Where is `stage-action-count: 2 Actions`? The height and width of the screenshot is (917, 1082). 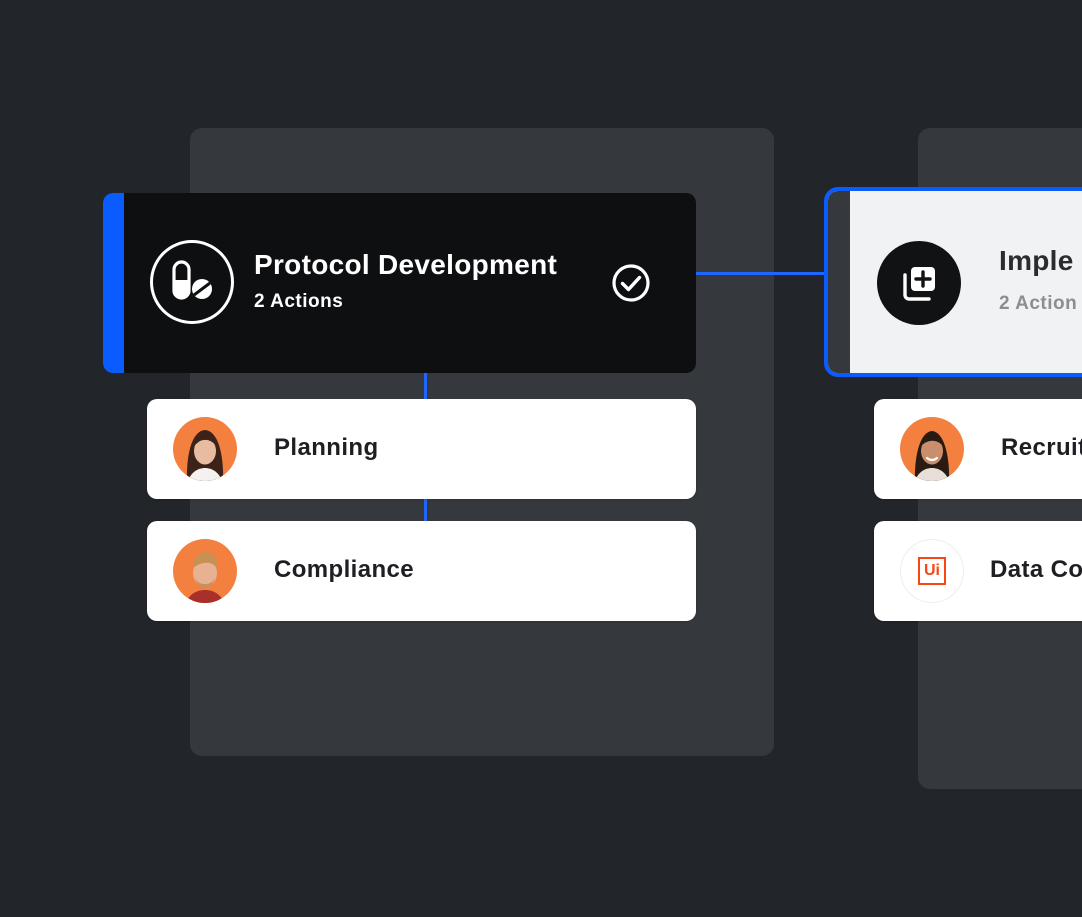 stage-action-count: 2 Actions is located at coordinates (299, 301).